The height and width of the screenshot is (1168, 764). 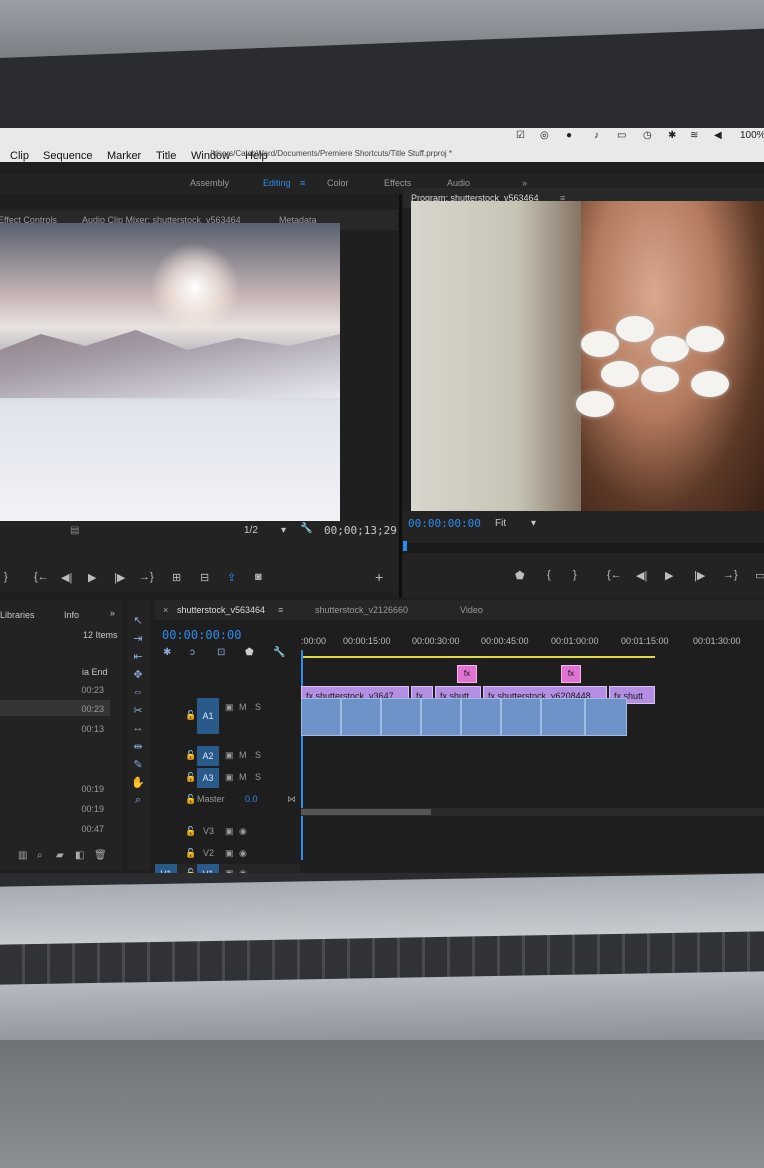 What do you see at coordinates (138, 782) in the screenshot?
I see `hand-icon: ✋` at bounding box center [138, 782].